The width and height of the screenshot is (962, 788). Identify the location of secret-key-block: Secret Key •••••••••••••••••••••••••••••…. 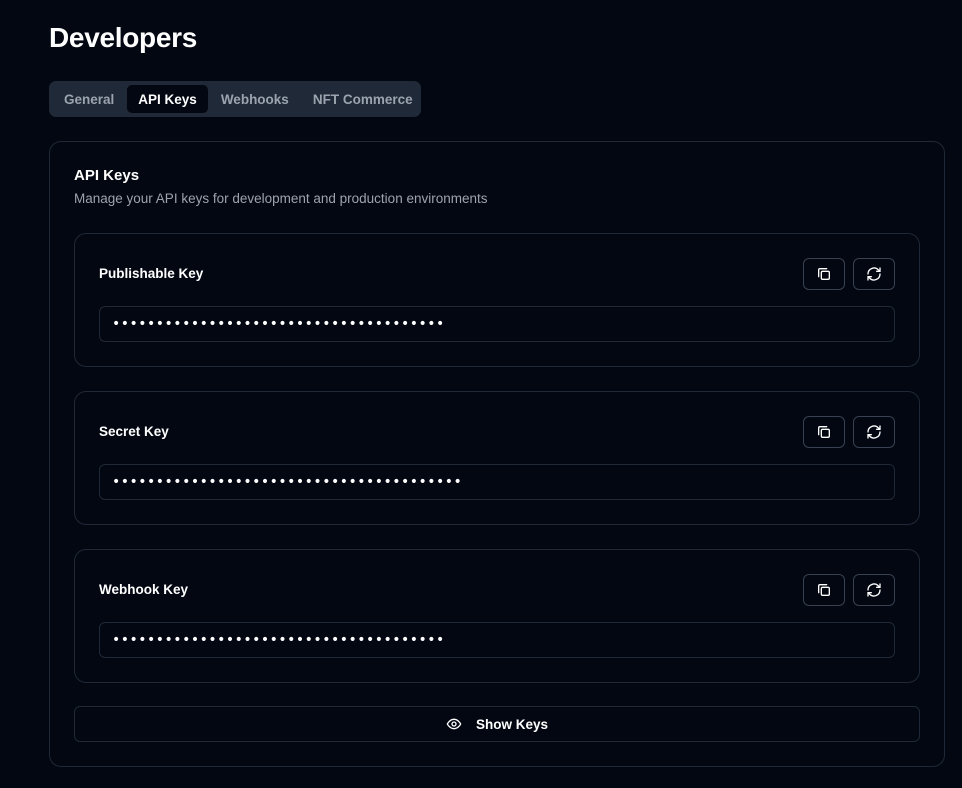
(497, 458).